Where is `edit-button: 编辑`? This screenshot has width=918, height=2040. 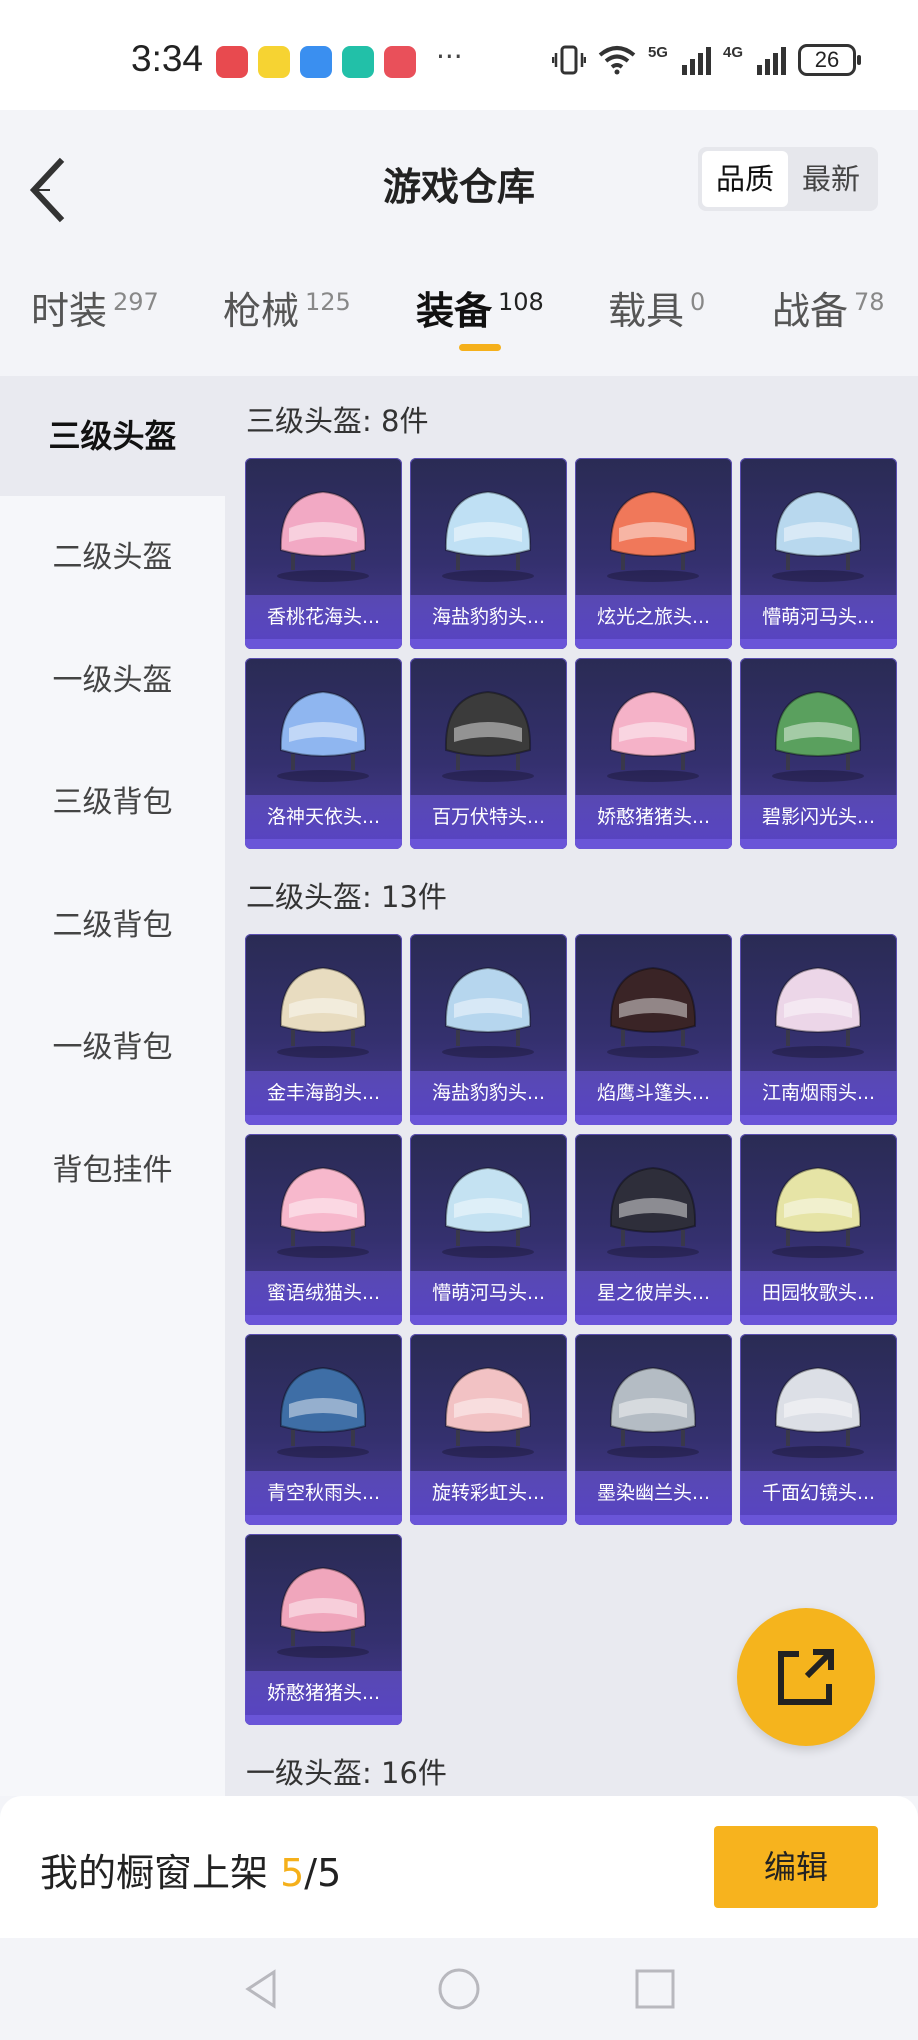
edit-button: 编辑 is located at coordinates (796, 1867).